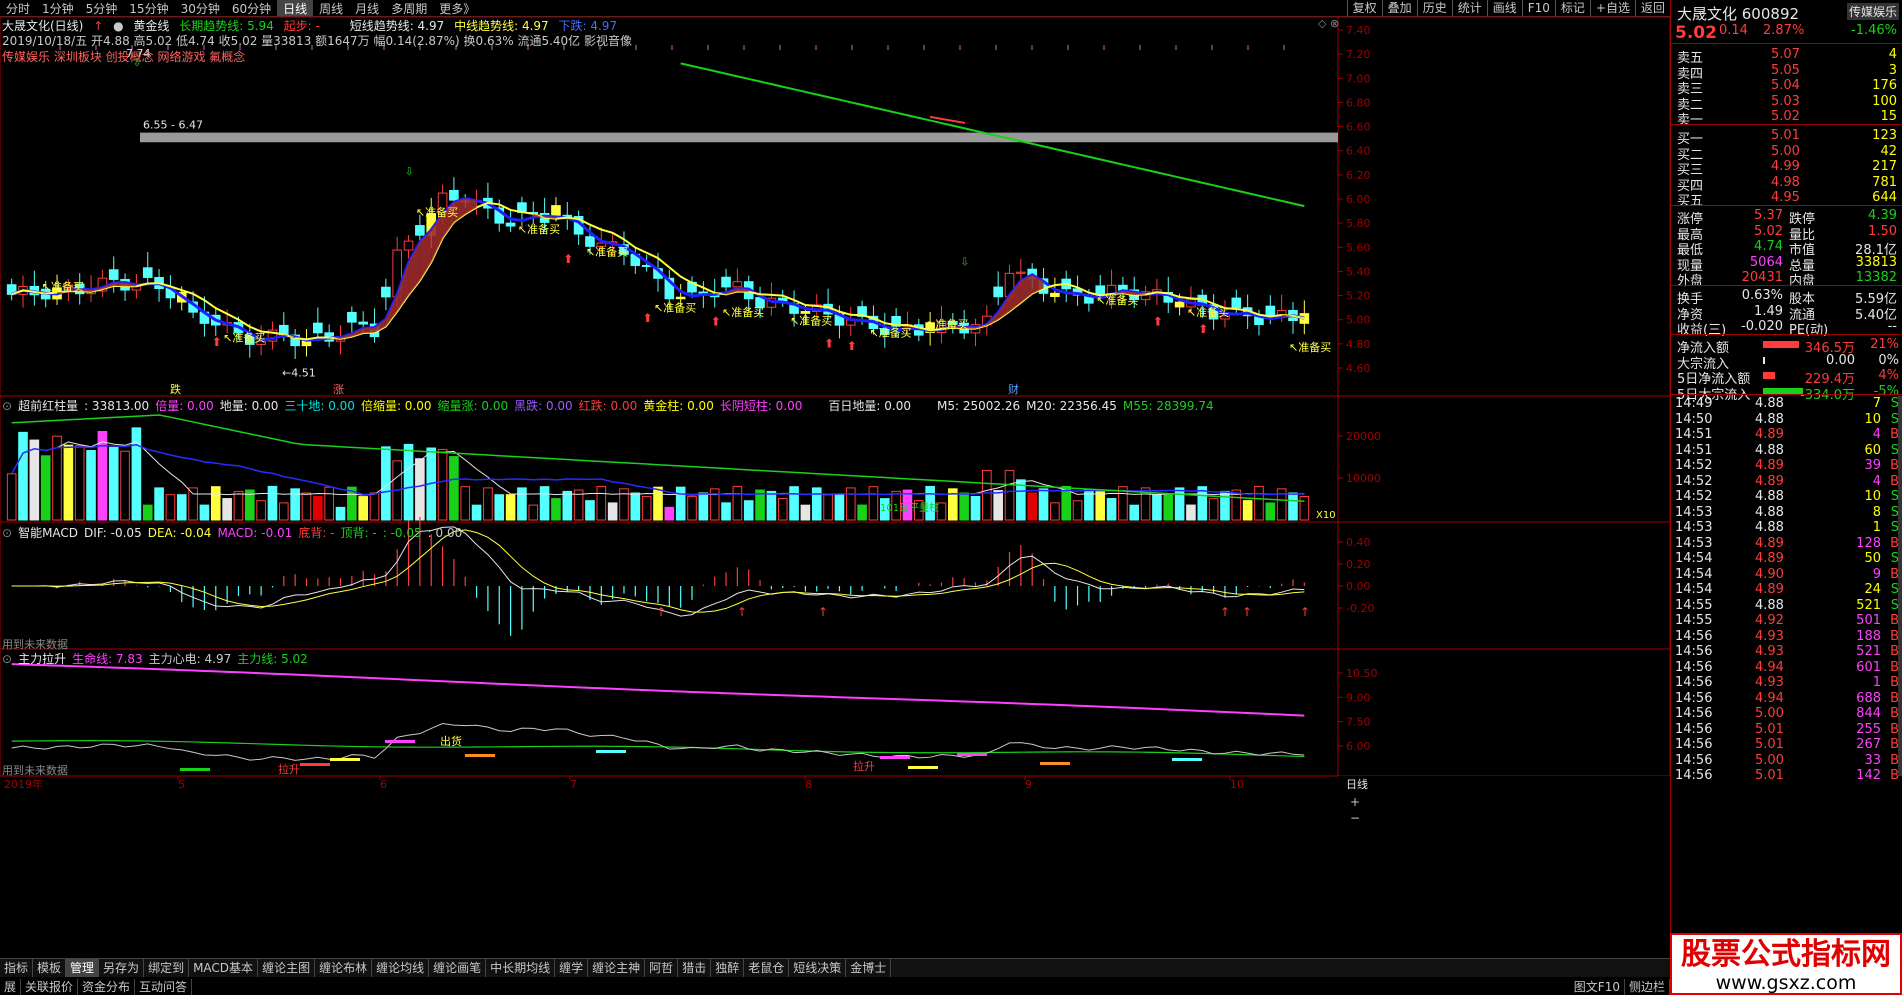  What do you see at coordinates (1328, 23) in the screenshot?
I see `chart-ctrl-icons: ◇ ⊗` at bounding box center [1328, 23].